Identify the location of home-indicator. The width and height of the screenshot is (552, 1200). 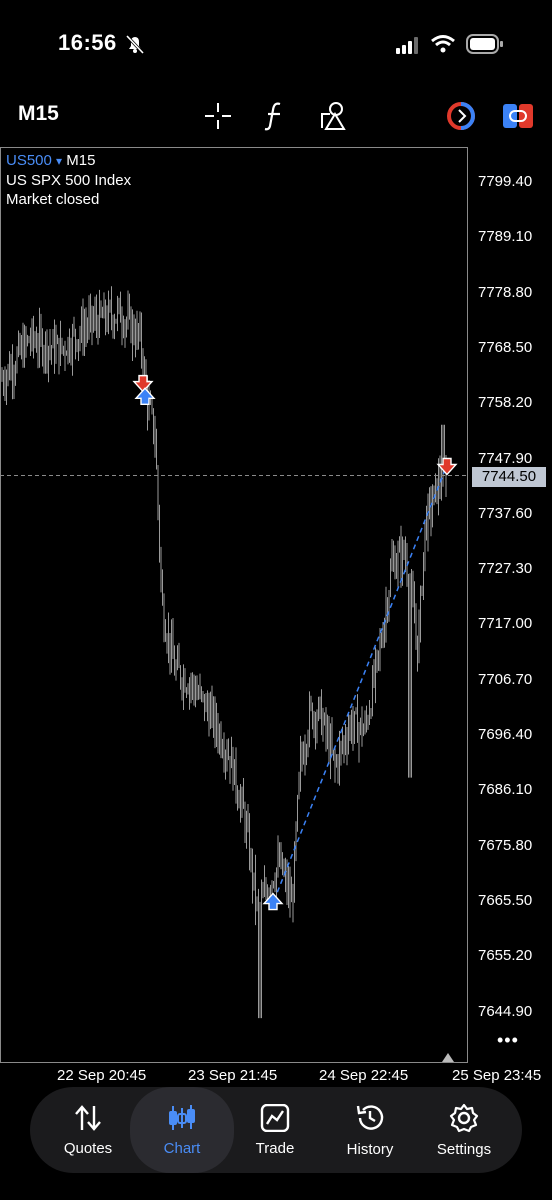
(276, 1188).